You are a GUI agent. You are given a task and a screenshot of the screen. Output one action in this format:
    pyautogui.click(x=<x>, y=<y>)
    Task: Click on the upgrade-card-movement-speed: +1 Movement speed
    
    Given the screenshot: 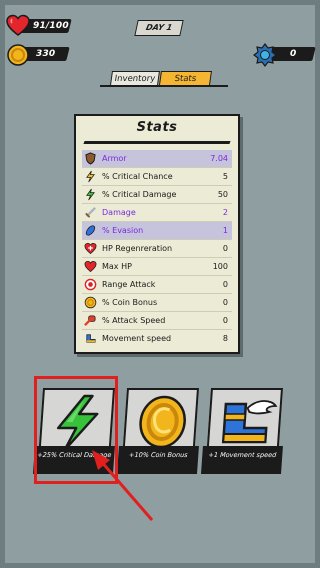 What is the action you would take?
    pyautogui.click(x=242, y=431)
    